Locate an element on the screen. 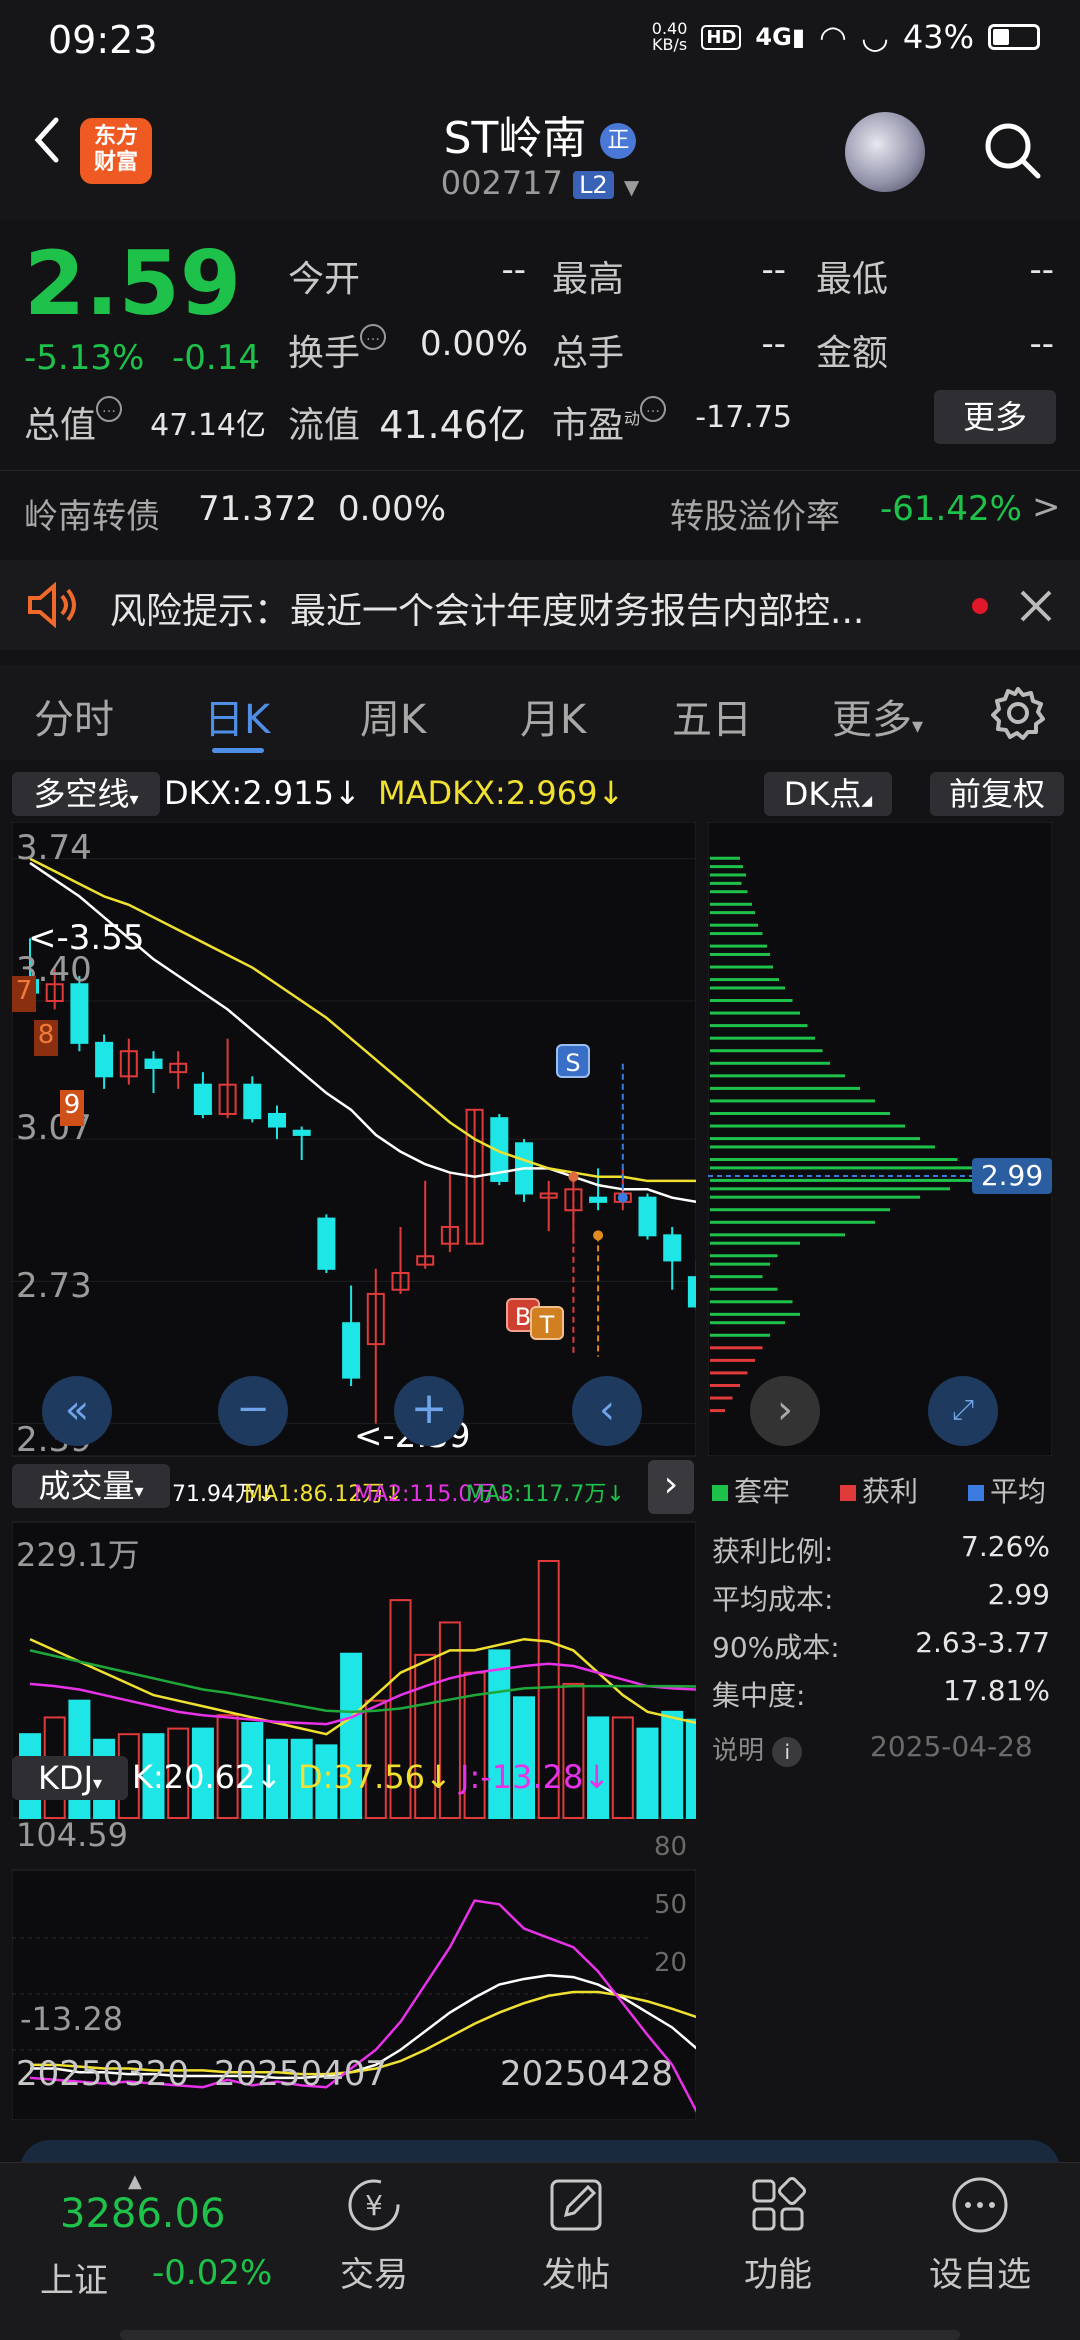 Image resolution: width=1080 pixels, height=2340 pixels. convertible-bond-row: 岭南转债 71.372 0.00% 转股溢价率 -61.42% > is located at coordinates (540, 510).